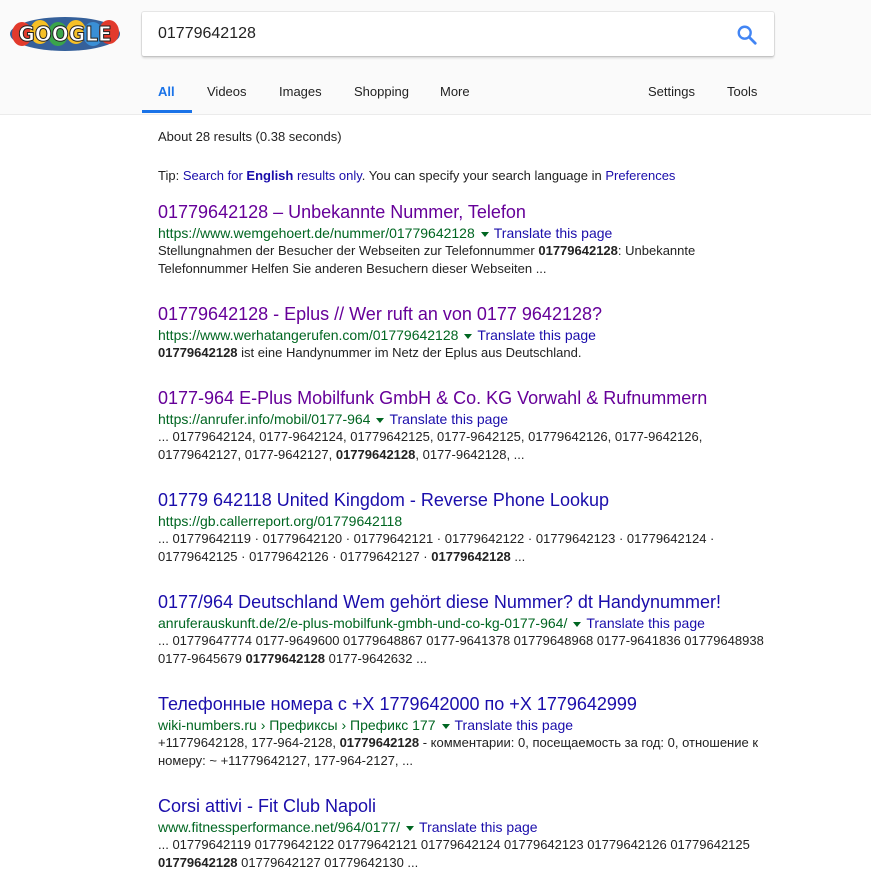  I want to click on result-url: https://gb.callerreport.org/01779642118, so click(280, 521).